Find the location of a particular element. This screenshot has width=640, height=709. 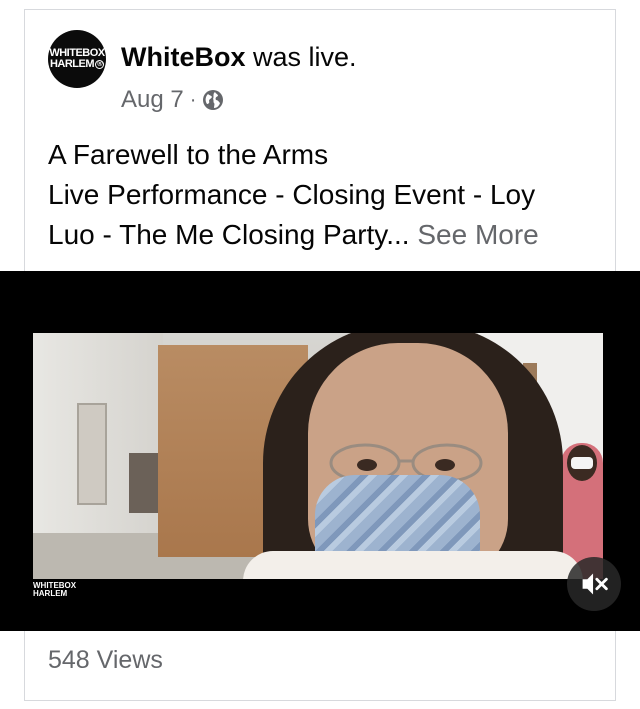

page-avatar: WHITEBOX HARLEM ® is located at coordinates (77, 59).